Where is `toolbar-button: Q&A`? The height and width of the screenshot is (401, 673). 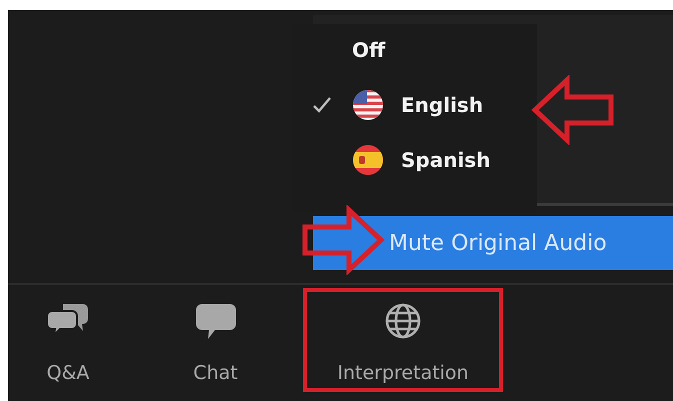
toolbar-button: Q&A is located at coordinates (68, 340).